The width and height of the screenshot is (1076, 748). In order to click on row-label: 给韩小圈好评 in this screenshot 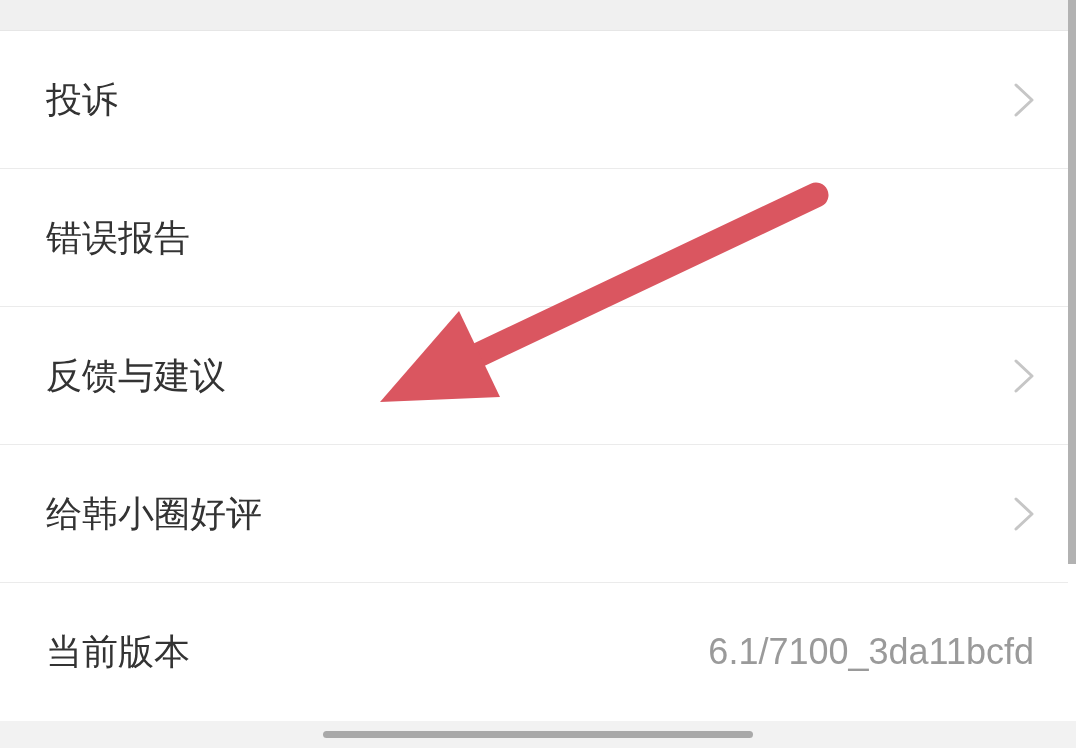, I will do `click(154, 513)`.